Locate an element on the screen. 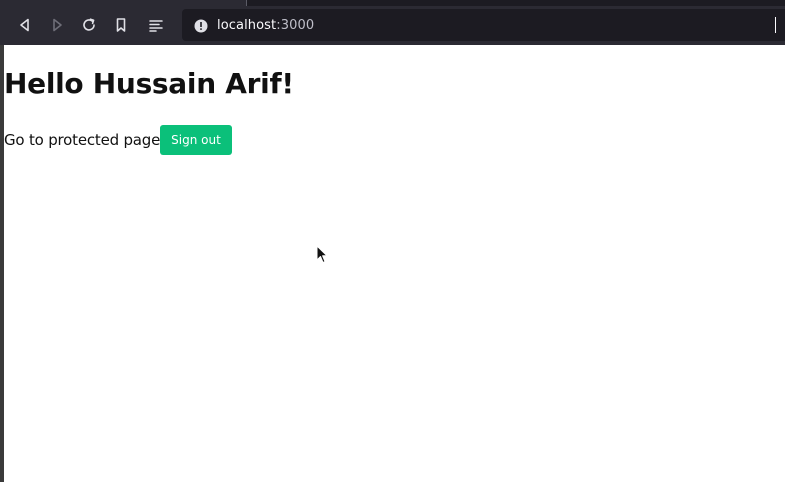 The width and height of the screenshot is (785, 482). back-arrow-icon is located at coordinates (25, 25).